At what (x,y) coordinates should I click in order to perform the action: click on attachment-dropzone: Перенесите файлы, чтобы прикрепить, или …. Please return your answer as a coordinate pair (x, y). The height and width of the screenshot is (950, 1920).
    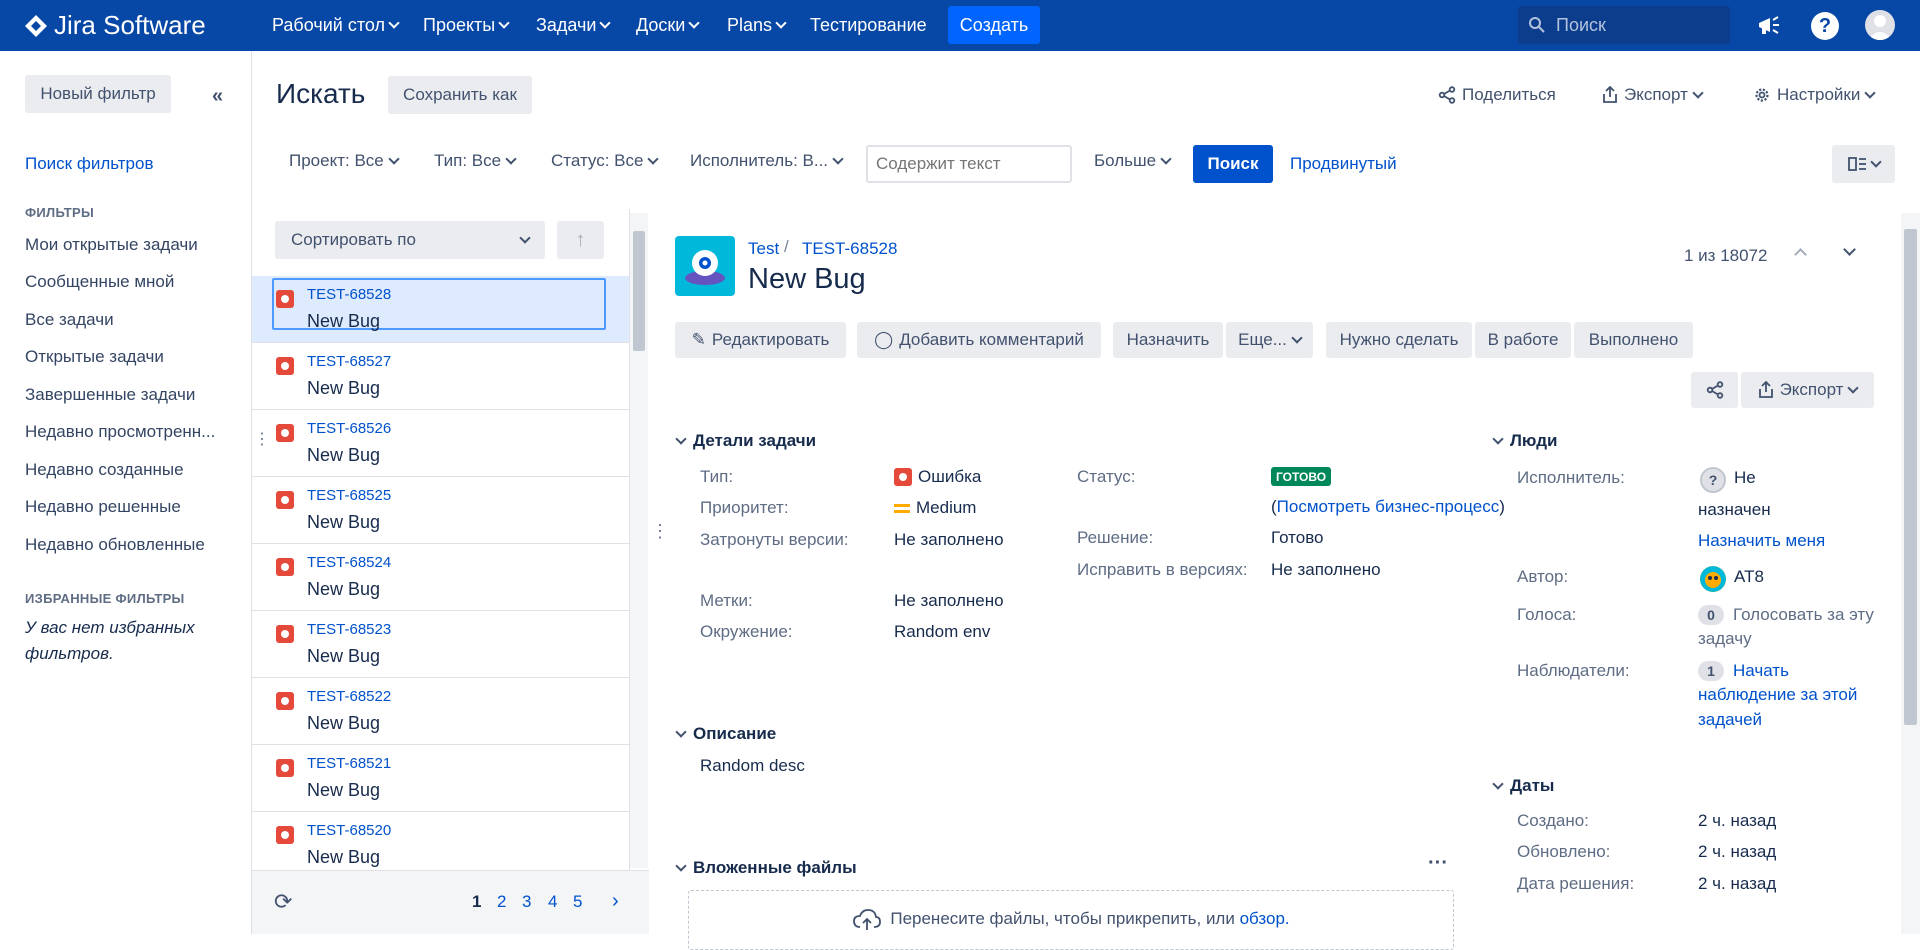
    Looking at the image, I should click on (1071, 920).